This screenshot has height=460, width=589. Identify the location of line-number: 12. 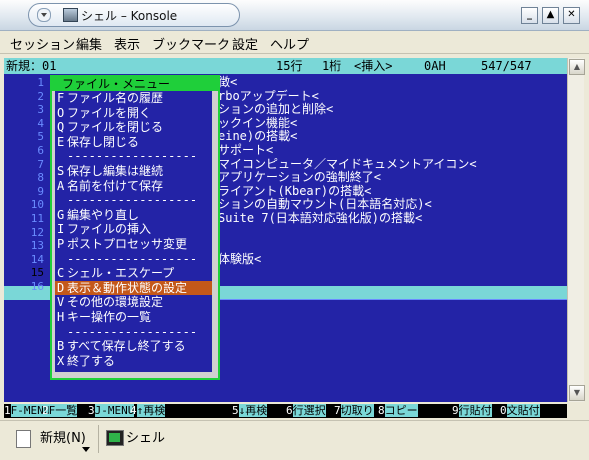
(37, 232).